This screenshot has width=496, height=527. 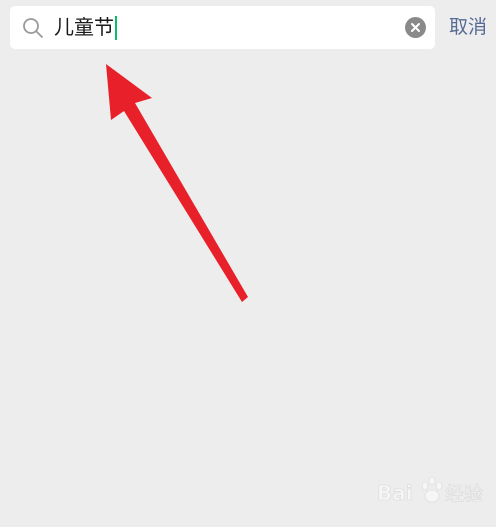 What do you see at coordinates (33, 28) in the screenshot?
I see `search-icon` at bounding box center [33, 28].